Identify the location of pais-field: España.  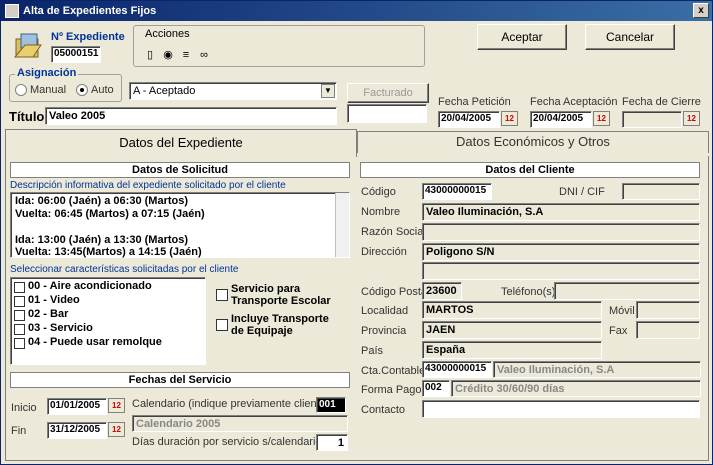
(512, 350).